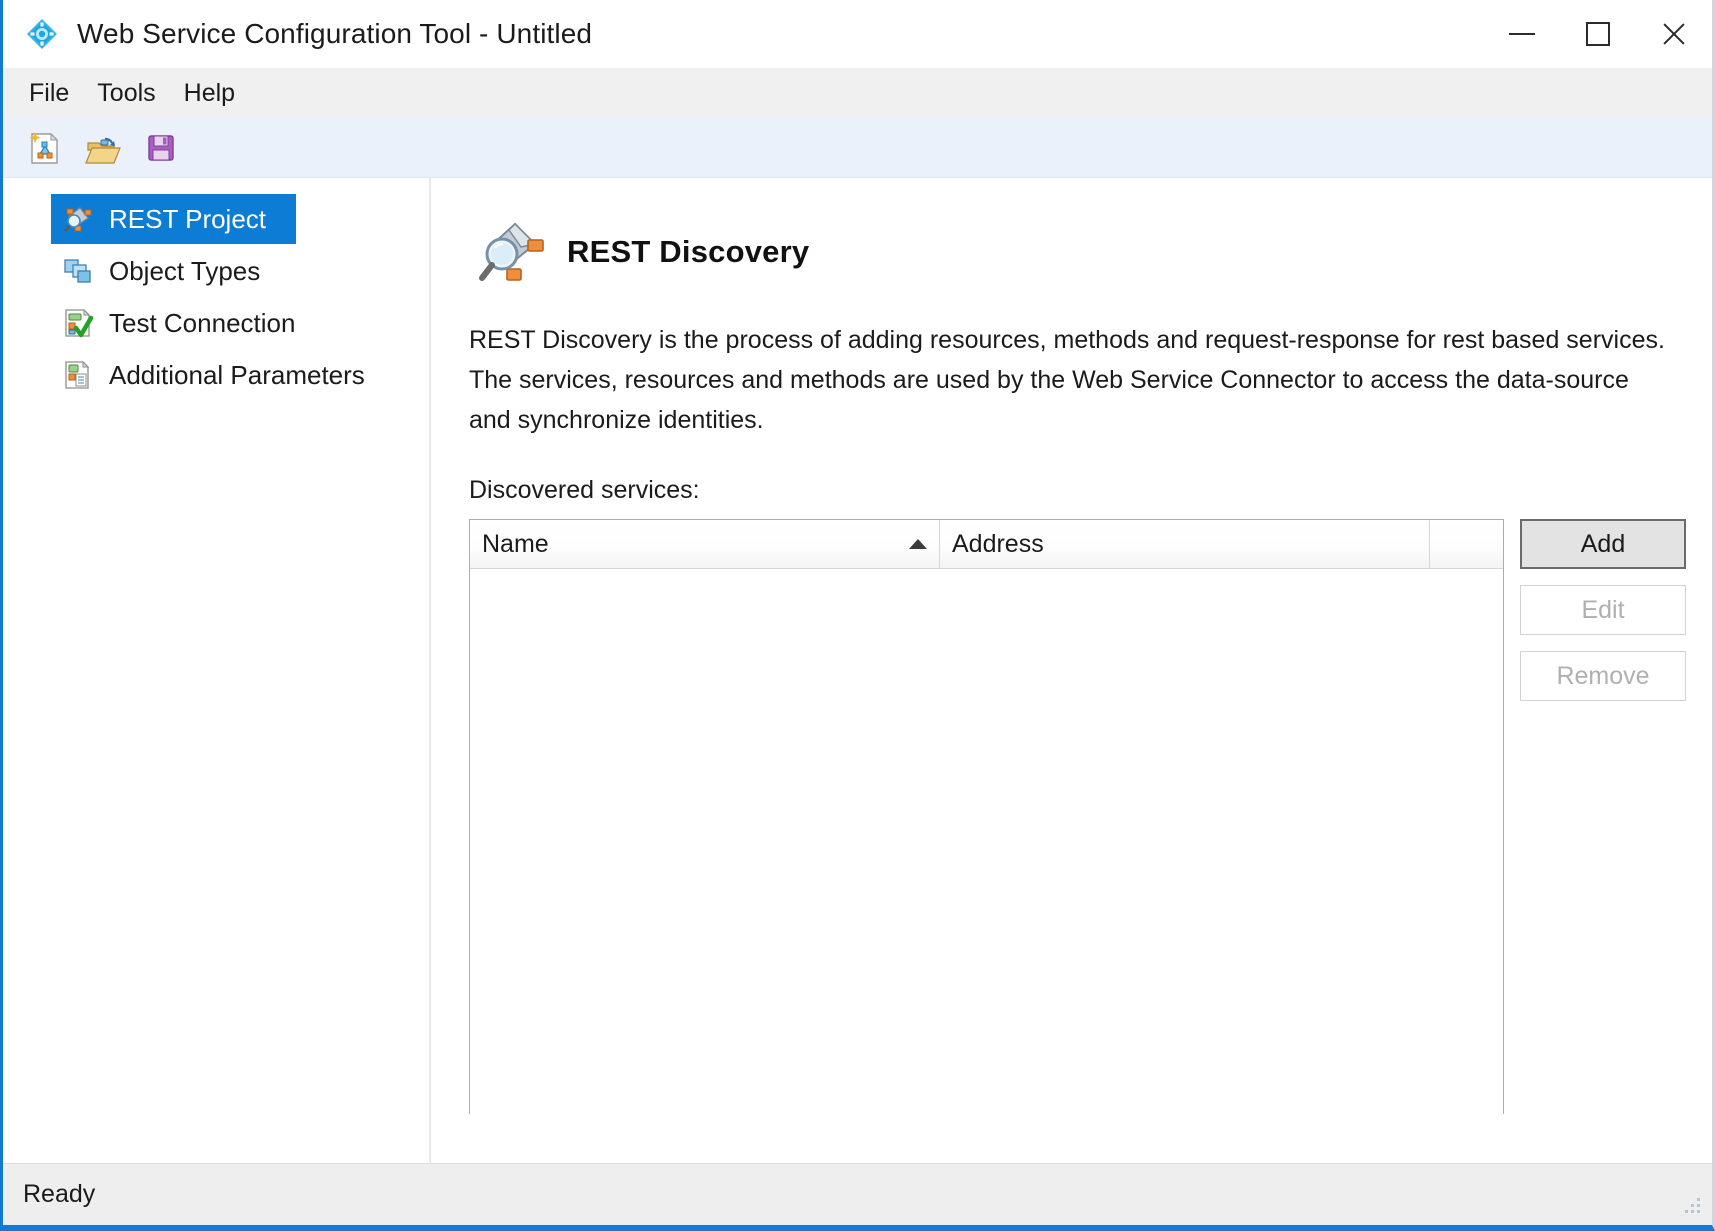 The height and width of the screenshot is (1231, 1715). I want to click on column-header-address-label: Address, so click(998, 543).